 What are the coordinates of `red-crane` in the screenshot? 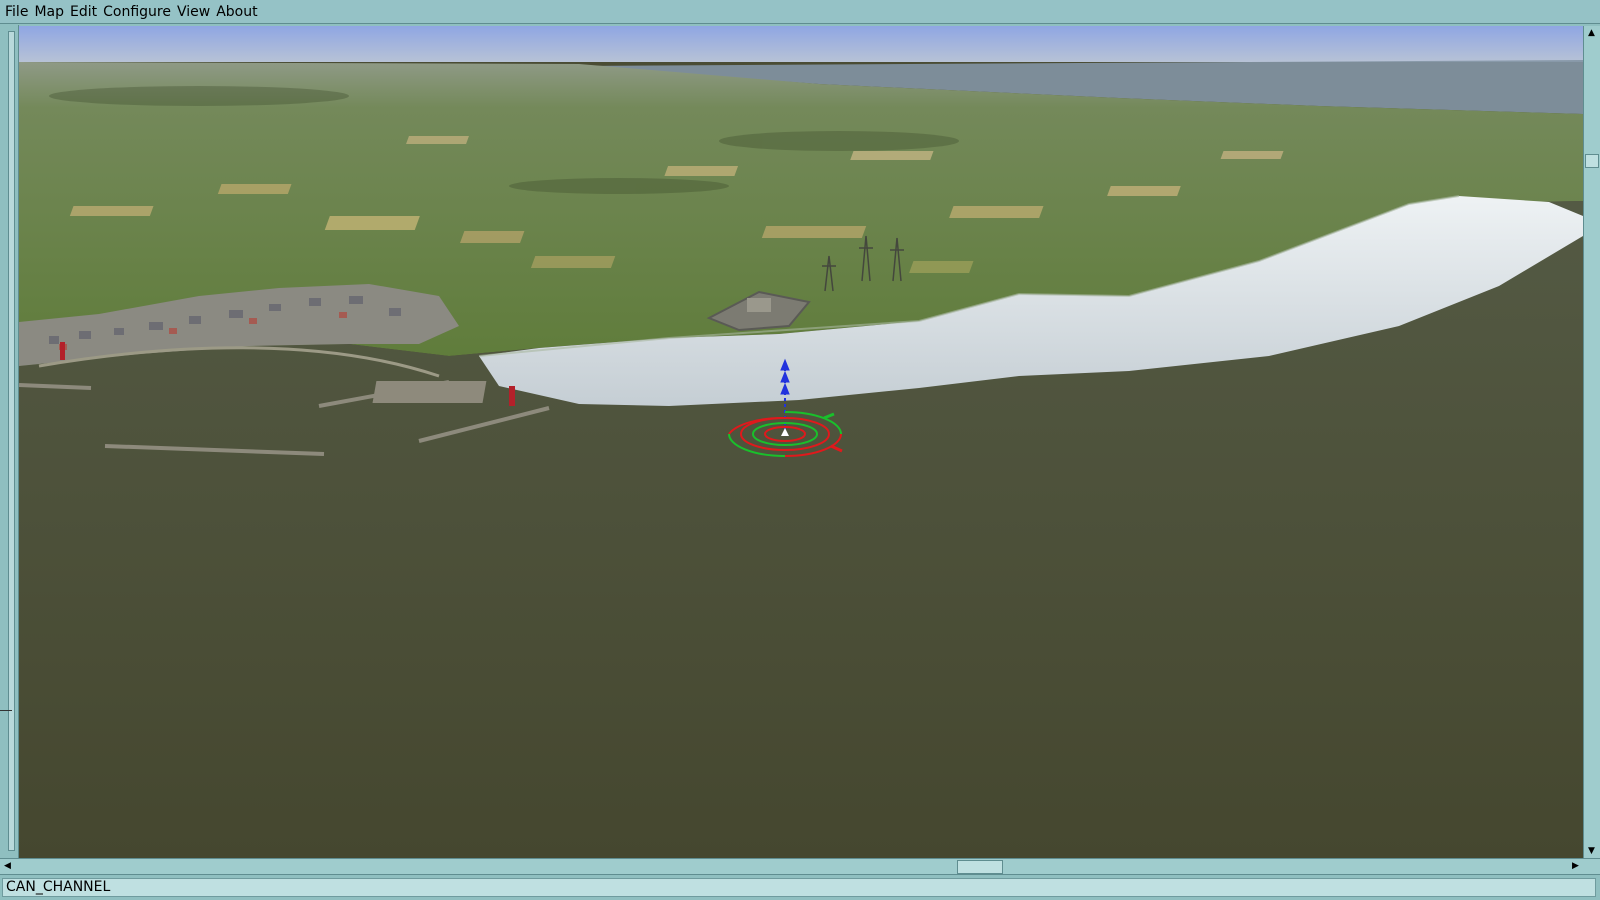 It's located at (512, 396).